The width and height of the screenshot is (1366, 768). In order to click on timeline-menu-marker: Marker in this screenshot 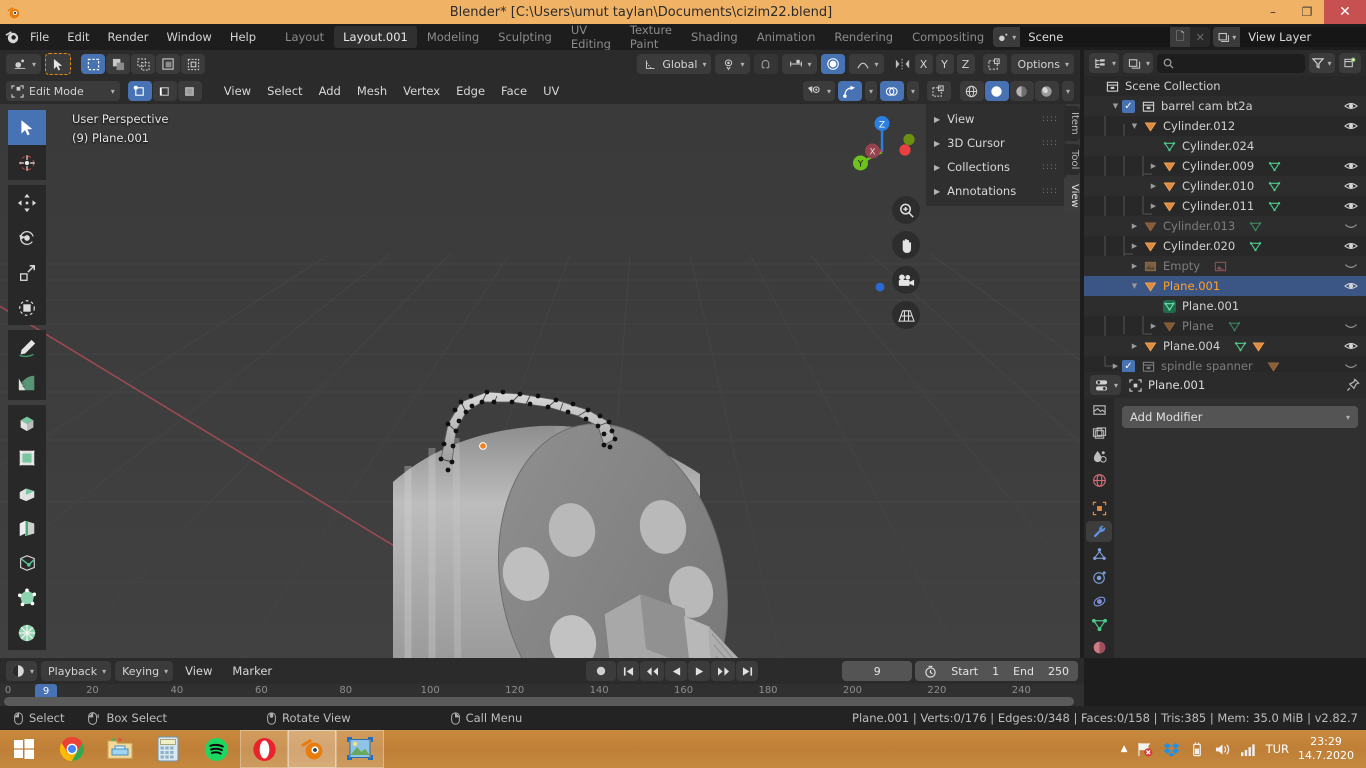, I will do `click(252, 671)`.